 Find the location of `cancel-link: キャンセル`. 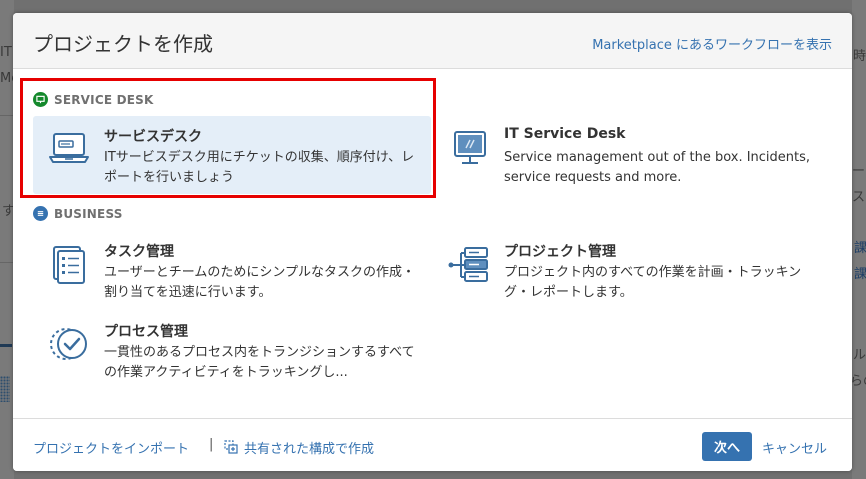

cancel-link: キャンセル is located at coordinates (794, 447).